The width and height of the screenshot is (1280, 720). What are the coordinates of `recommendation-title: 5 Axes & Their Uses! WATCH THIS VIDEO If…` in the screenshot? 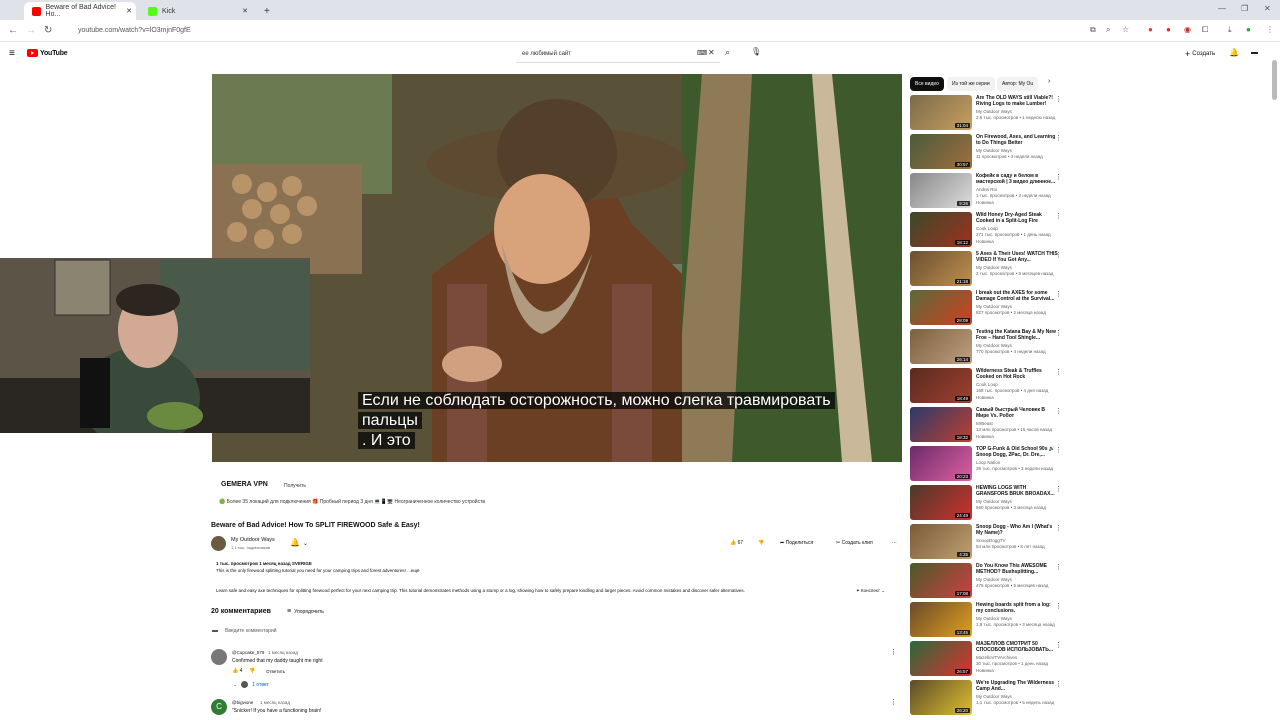 It's located at (1017, 257).